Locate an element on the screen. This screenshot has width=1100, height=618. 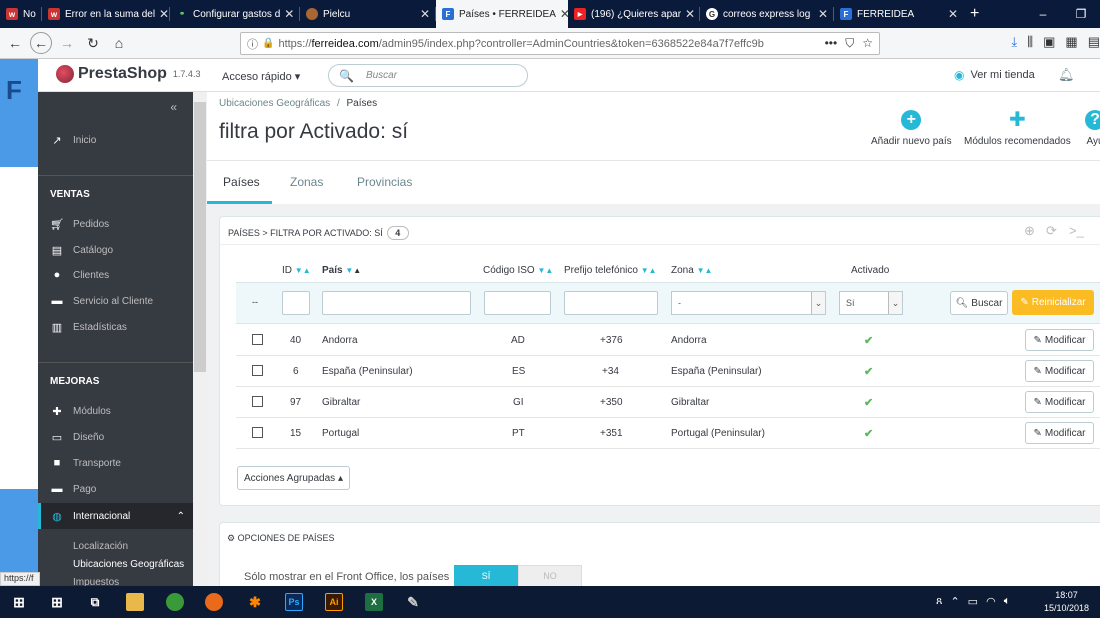
toggle-no: NO is located at coordinates (550, 575).